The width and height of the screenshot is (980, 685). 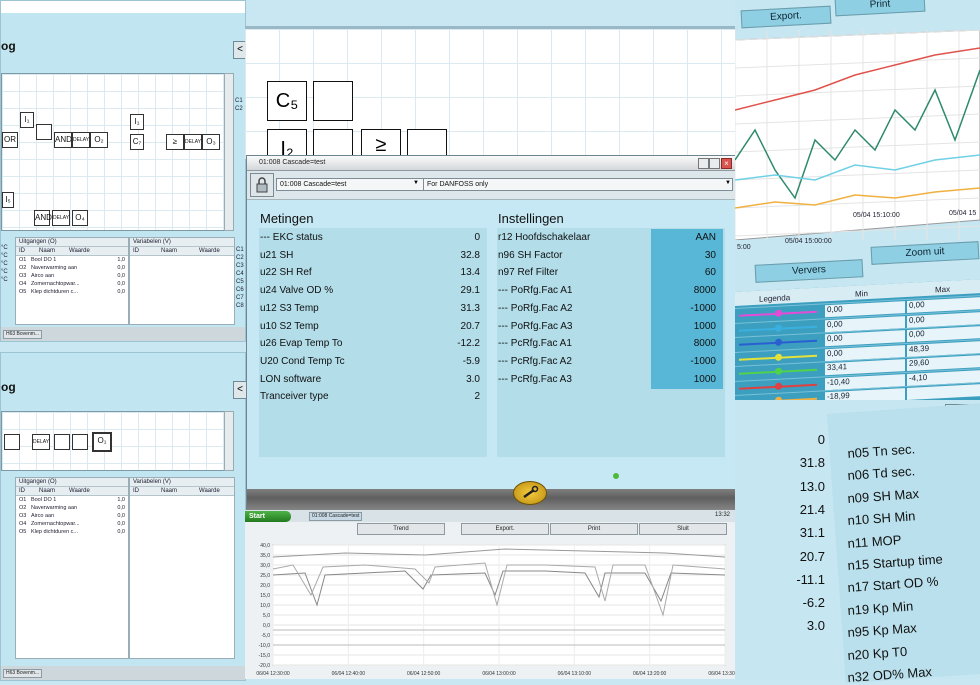 What do you see at coordinates (99, 140) in the screenshot?
I see `logic-block: O₂` at bounding box center [99, 140].